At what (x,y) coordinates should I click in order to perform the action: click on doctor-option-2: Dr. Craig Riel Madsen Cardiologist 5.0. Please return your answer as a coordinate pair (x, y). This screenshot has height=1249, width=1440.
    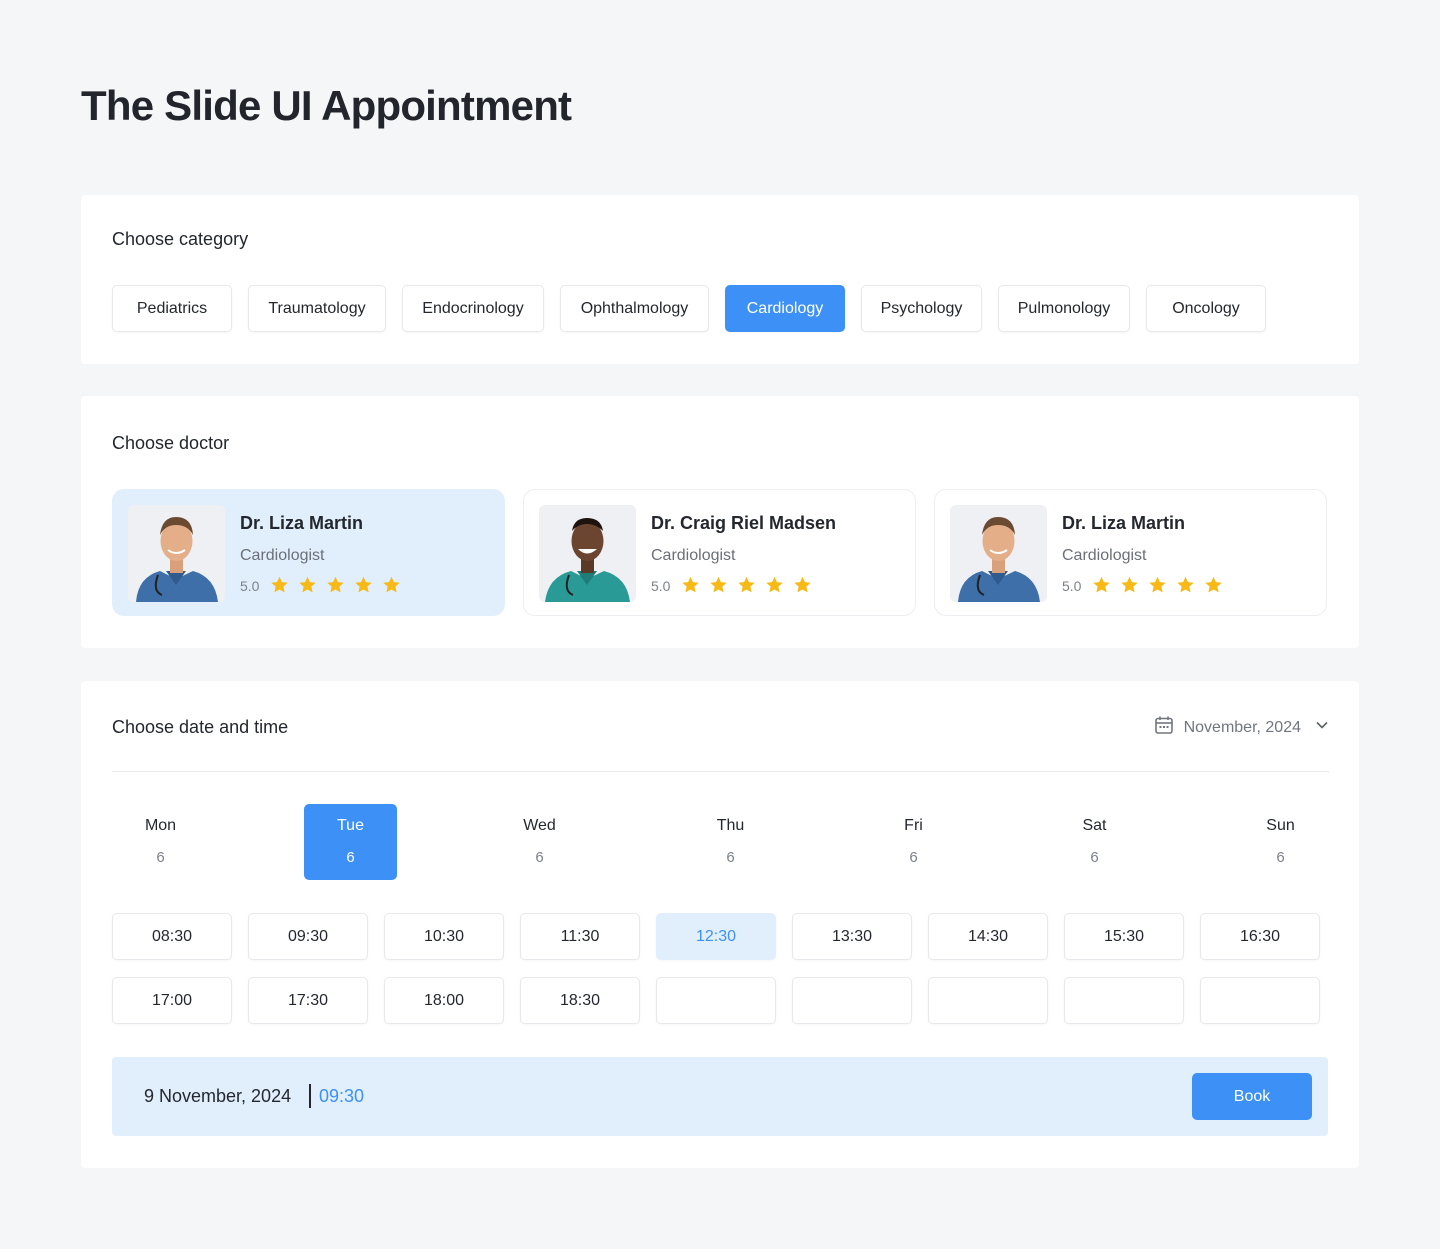
    Looking at the image, I should click on (719, 552).